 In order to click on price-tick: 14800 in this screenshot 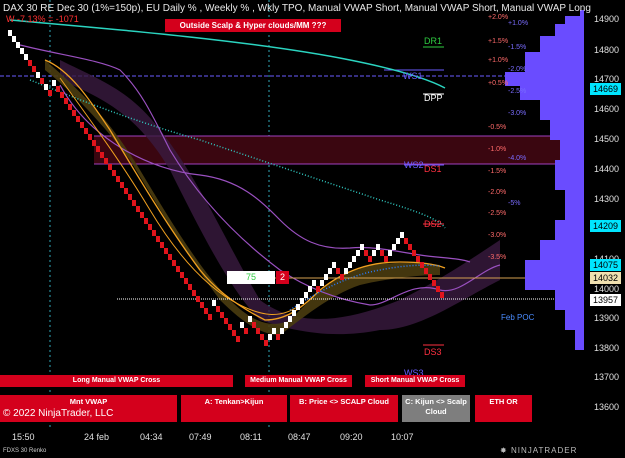, I will do `click(607, 50)`.